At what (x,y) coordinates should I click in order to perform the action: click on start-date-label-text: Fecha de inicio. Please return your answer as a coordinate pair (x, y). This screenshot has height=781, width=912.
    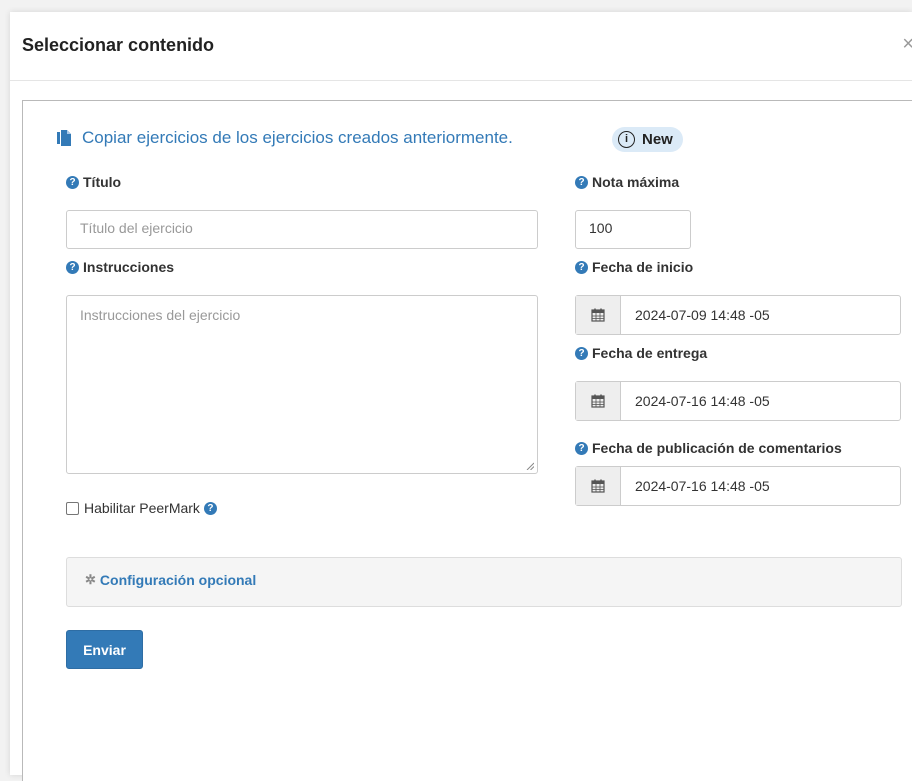
    Looking at the image, I should click on (643, 267).